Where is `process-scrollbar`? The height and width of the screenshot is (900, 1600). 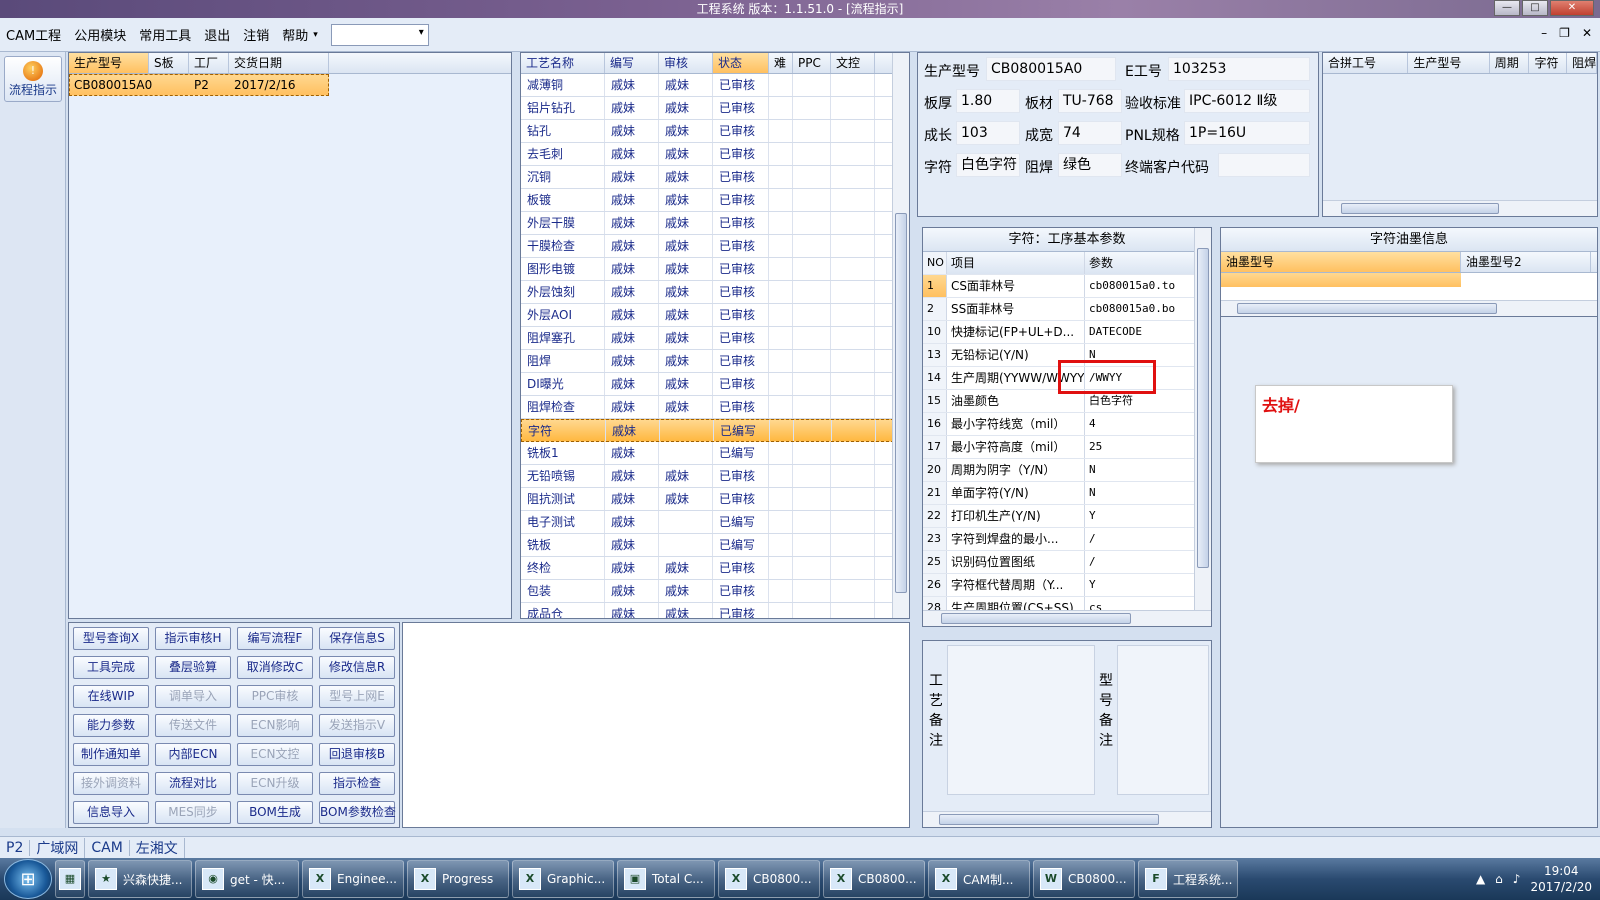
process-scrollbar is located at coordinates (900, 335).